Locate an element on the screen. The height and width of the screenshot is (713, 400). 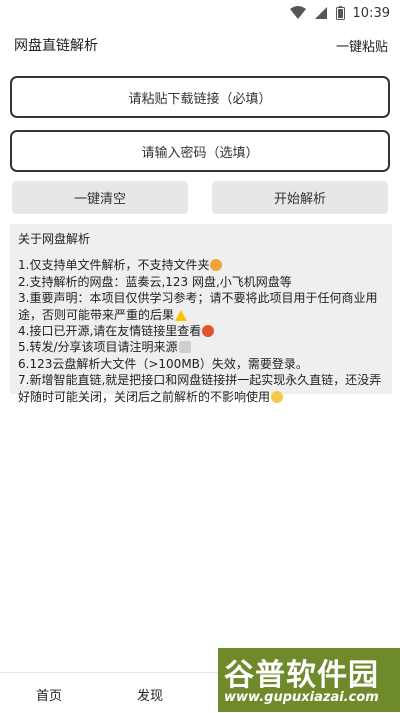
watermark: 谷普软件园 www.gupuxiazai.com is located at coordinates (309, 680).